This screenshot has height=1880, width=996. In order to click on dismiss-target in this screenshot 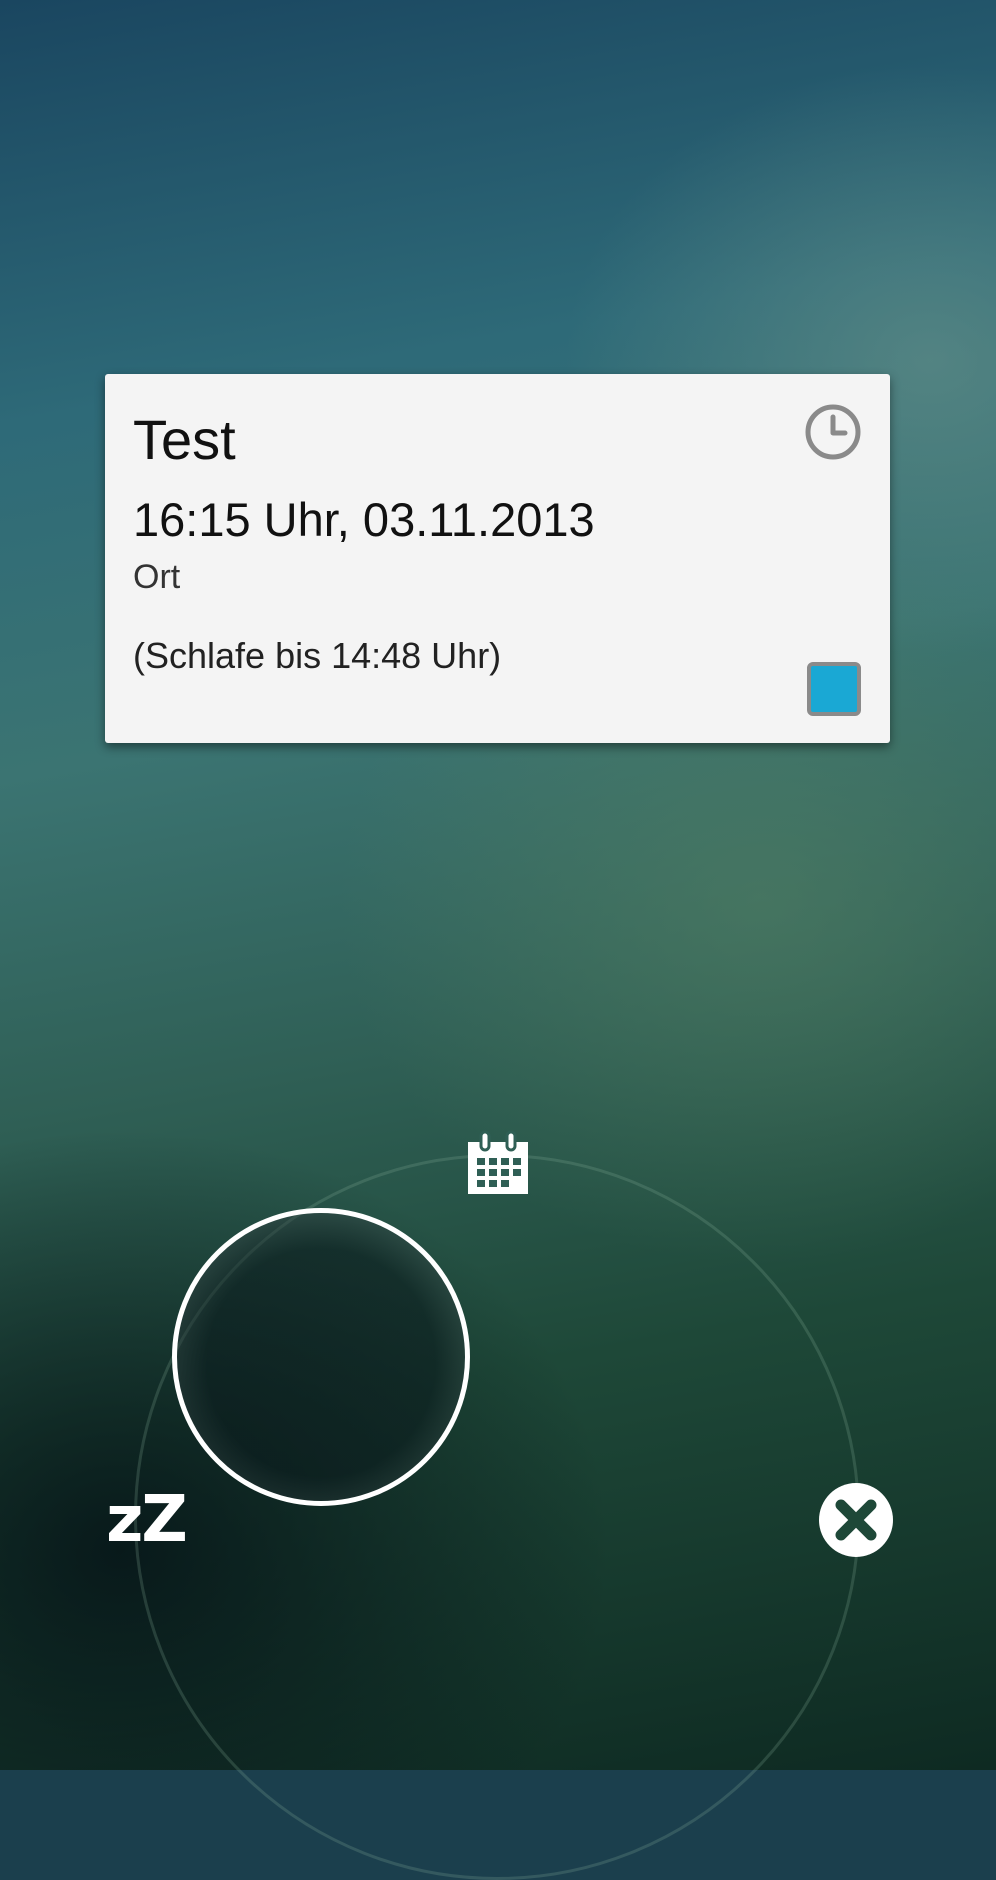, I will do `click(856, 1520)`.